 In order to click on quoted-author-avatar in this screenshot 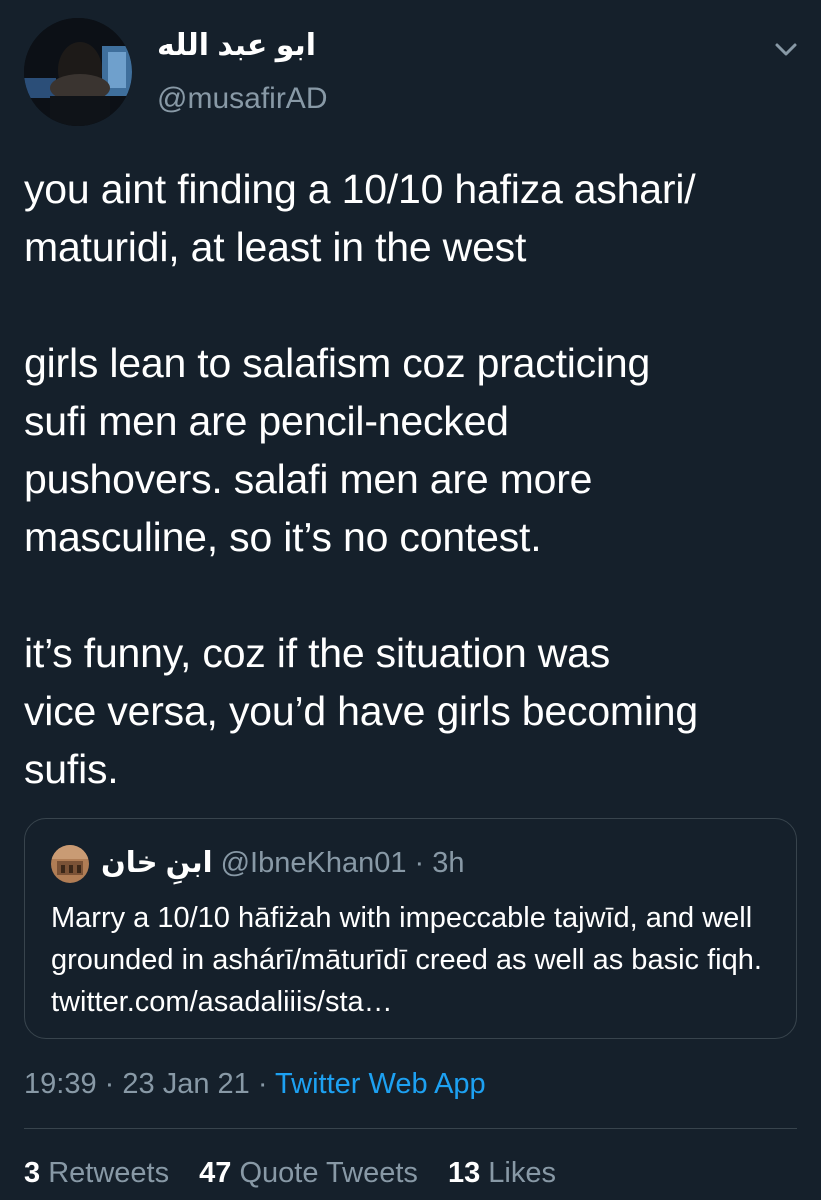, I will do `click(70, 864)`.